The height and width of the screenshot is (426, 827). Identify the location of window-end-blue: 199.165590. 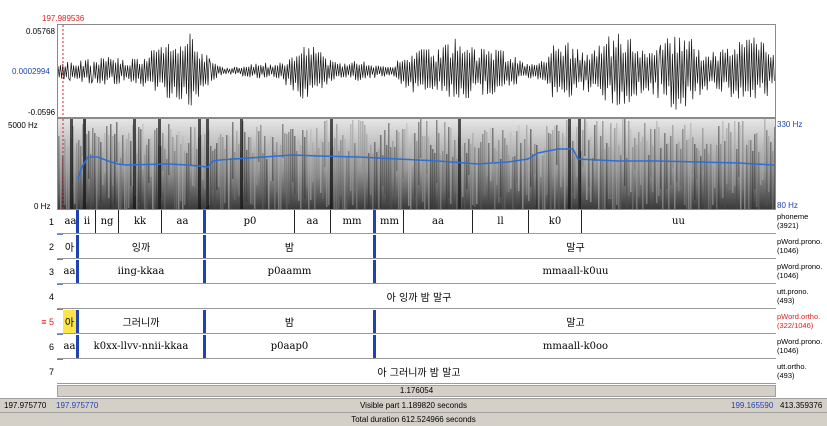
(752, 405).